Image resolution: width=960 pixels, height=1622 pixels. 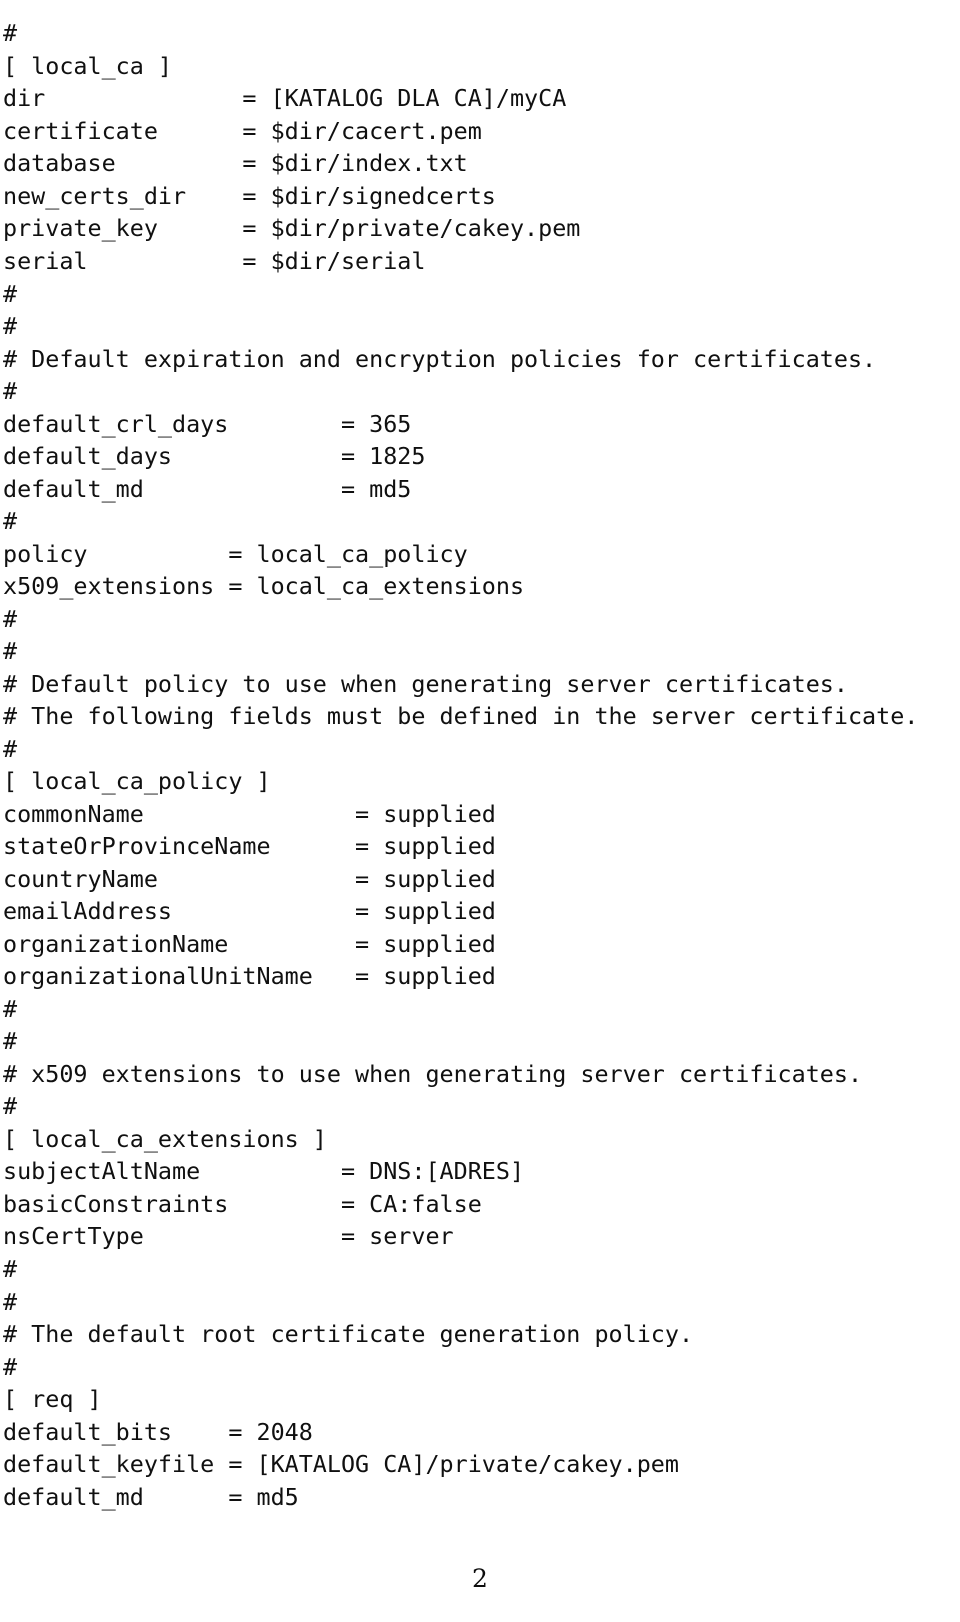 I want to click on config-line: organizationName = supplied, so click(x=249, y=943).